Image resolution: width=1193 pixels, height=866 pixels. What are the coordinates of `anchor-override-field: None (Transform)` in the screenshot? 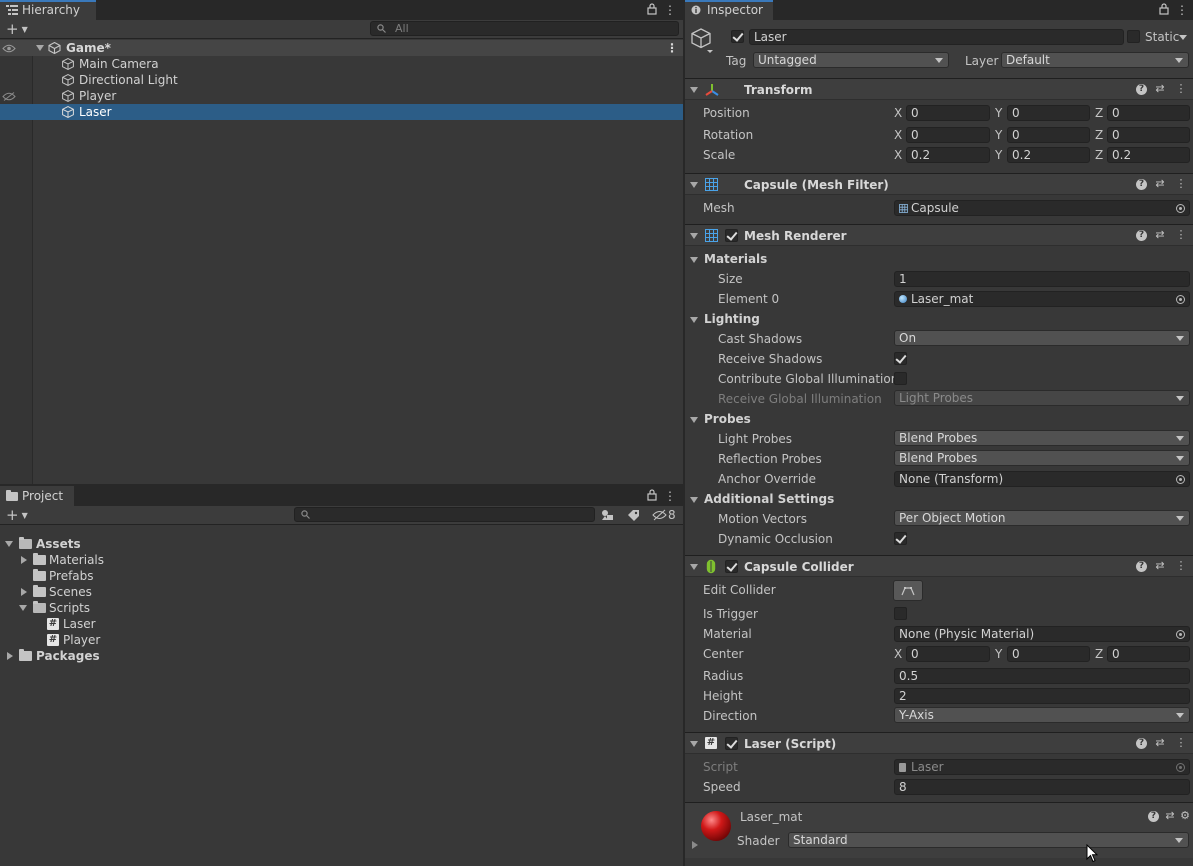 It's located at (1042, 479).